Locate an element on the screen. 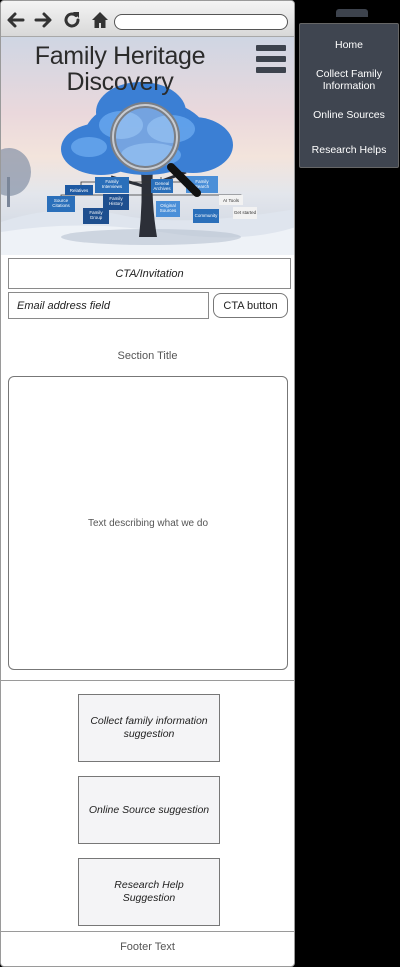  tree-label: Interviews is located at coordinates (112, 186).